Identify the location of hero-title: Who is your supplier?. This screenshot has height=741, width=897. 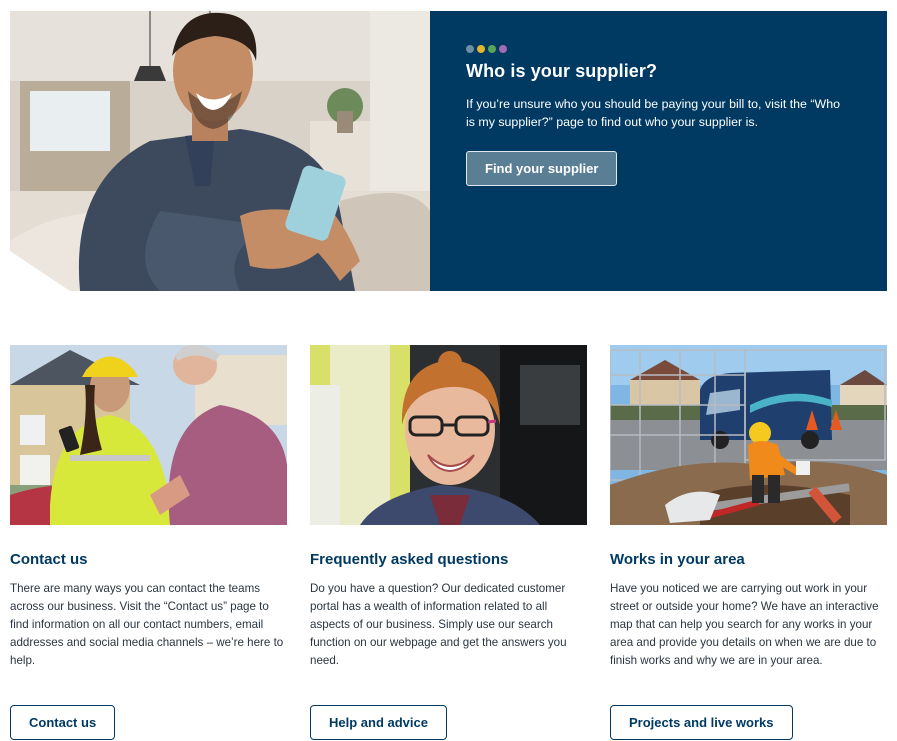
(562, 71).